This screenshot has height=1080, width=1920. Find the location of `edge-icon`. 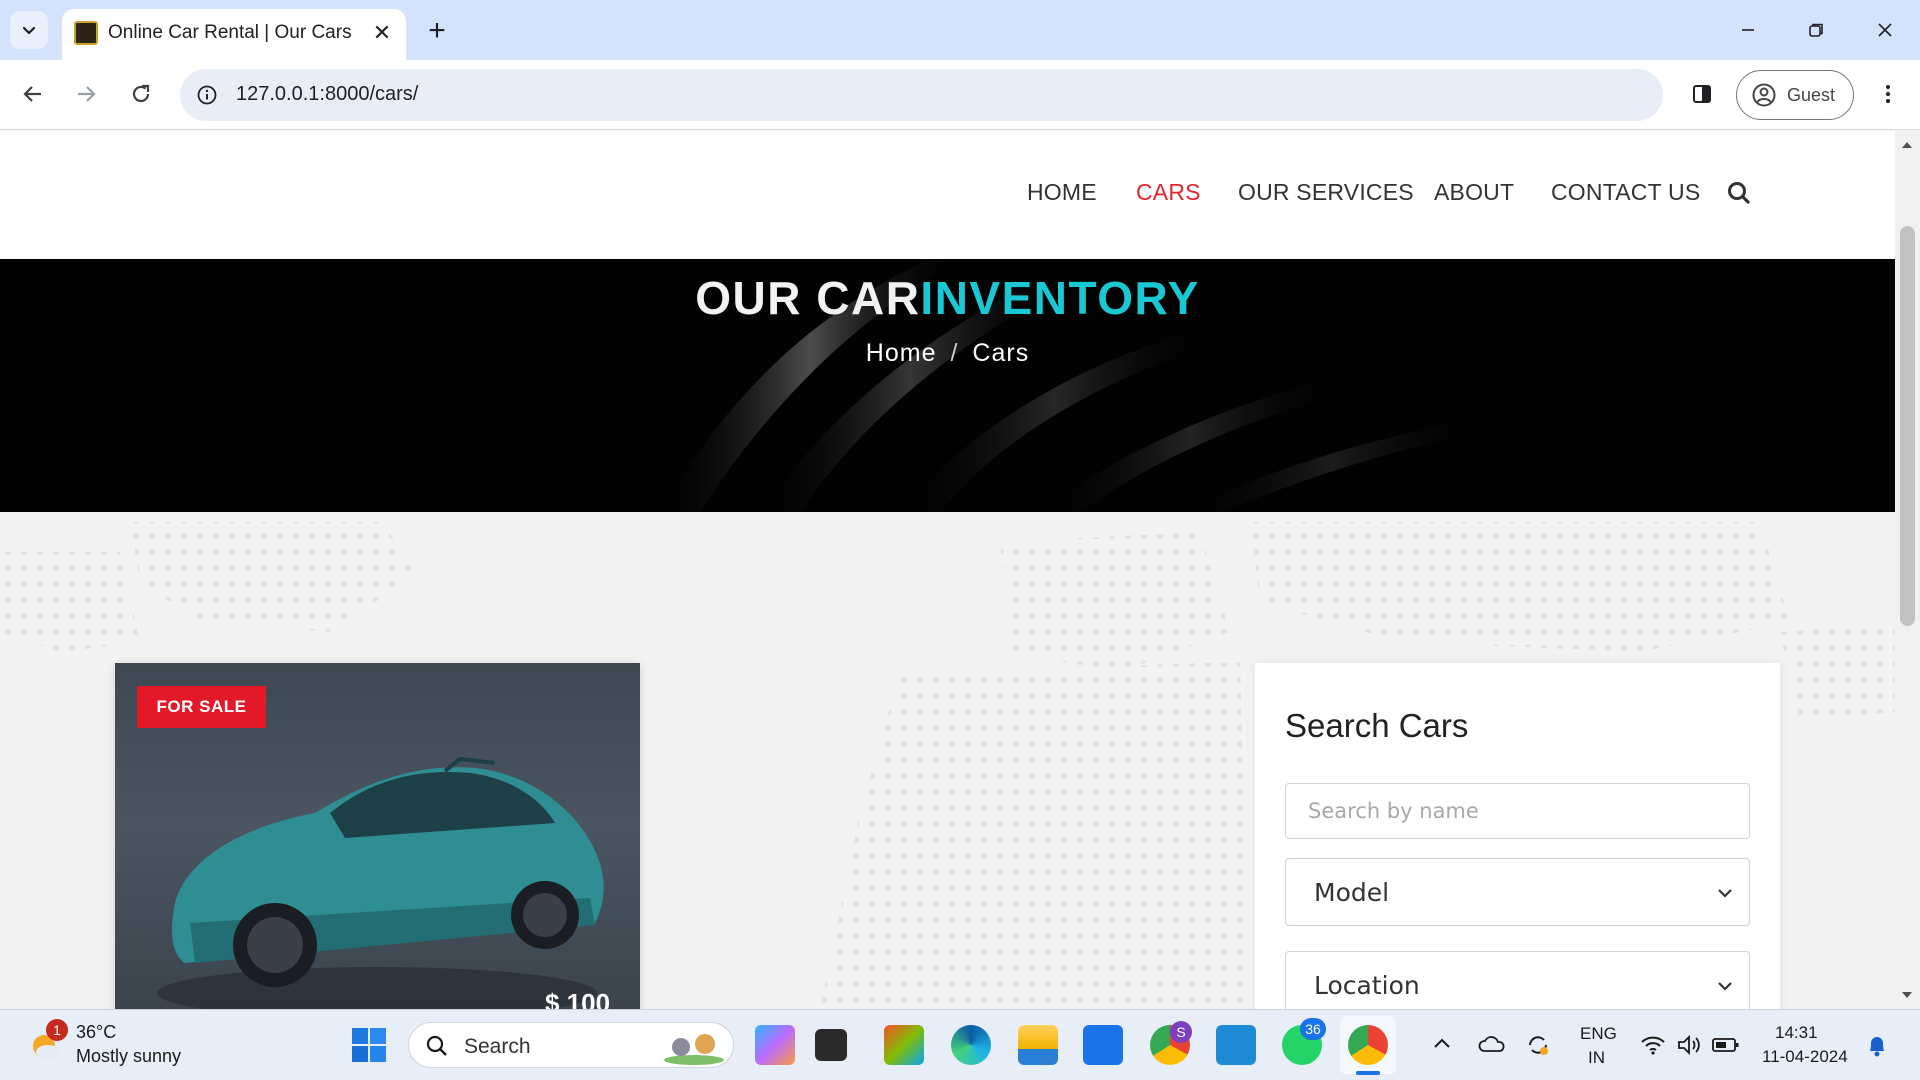

edge-icon is located at coordinates (971, 1045).